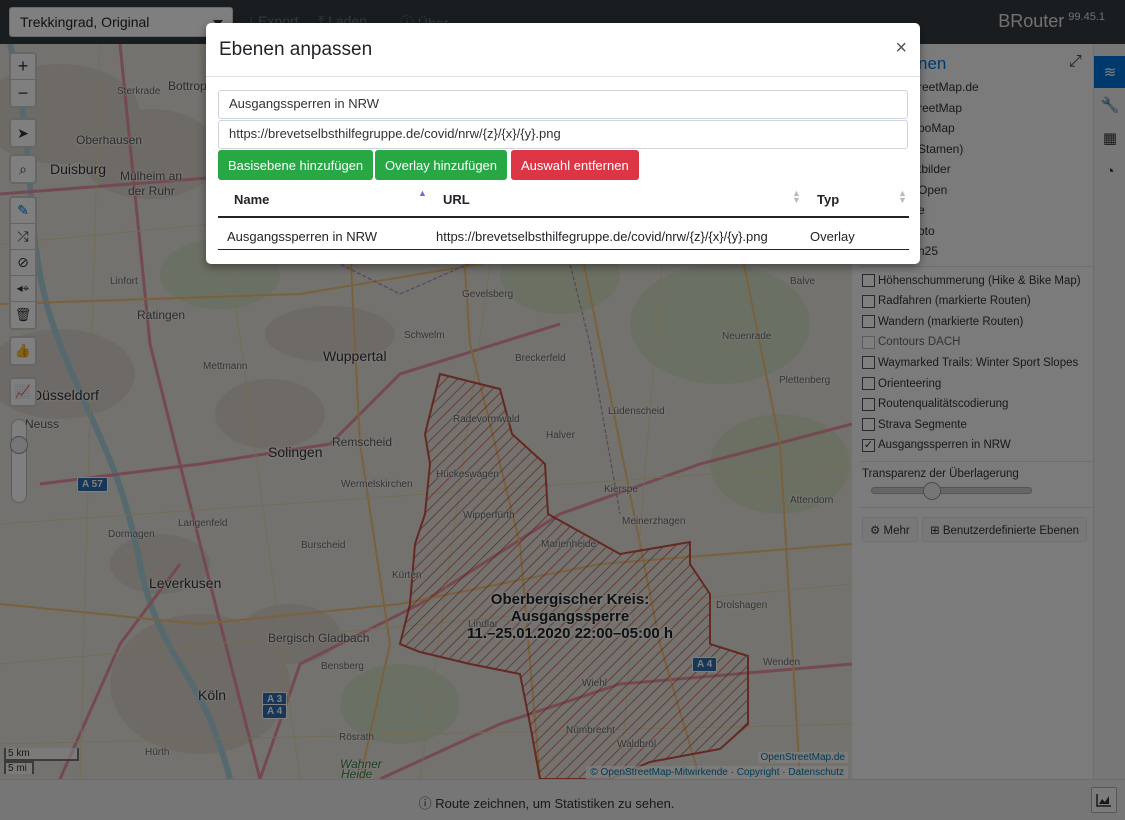 The width and height of the screenshot is (1125, 820). Describe the element at coordinates (832, 236) in the screenshot. I see `cell-type: Overlay` at that location.